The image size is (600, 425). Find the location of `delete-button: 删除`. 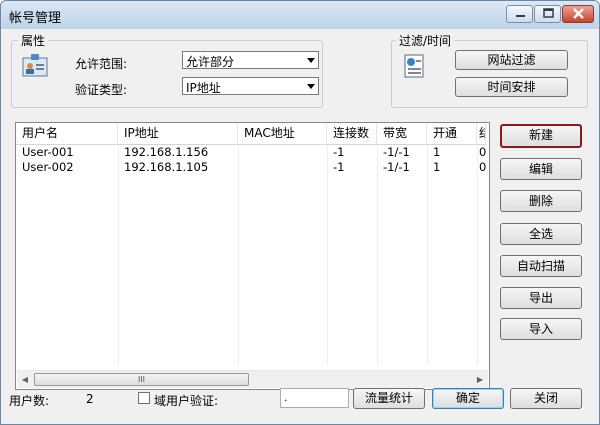

delete-button: 删除 is located at coordinates (541, 201).